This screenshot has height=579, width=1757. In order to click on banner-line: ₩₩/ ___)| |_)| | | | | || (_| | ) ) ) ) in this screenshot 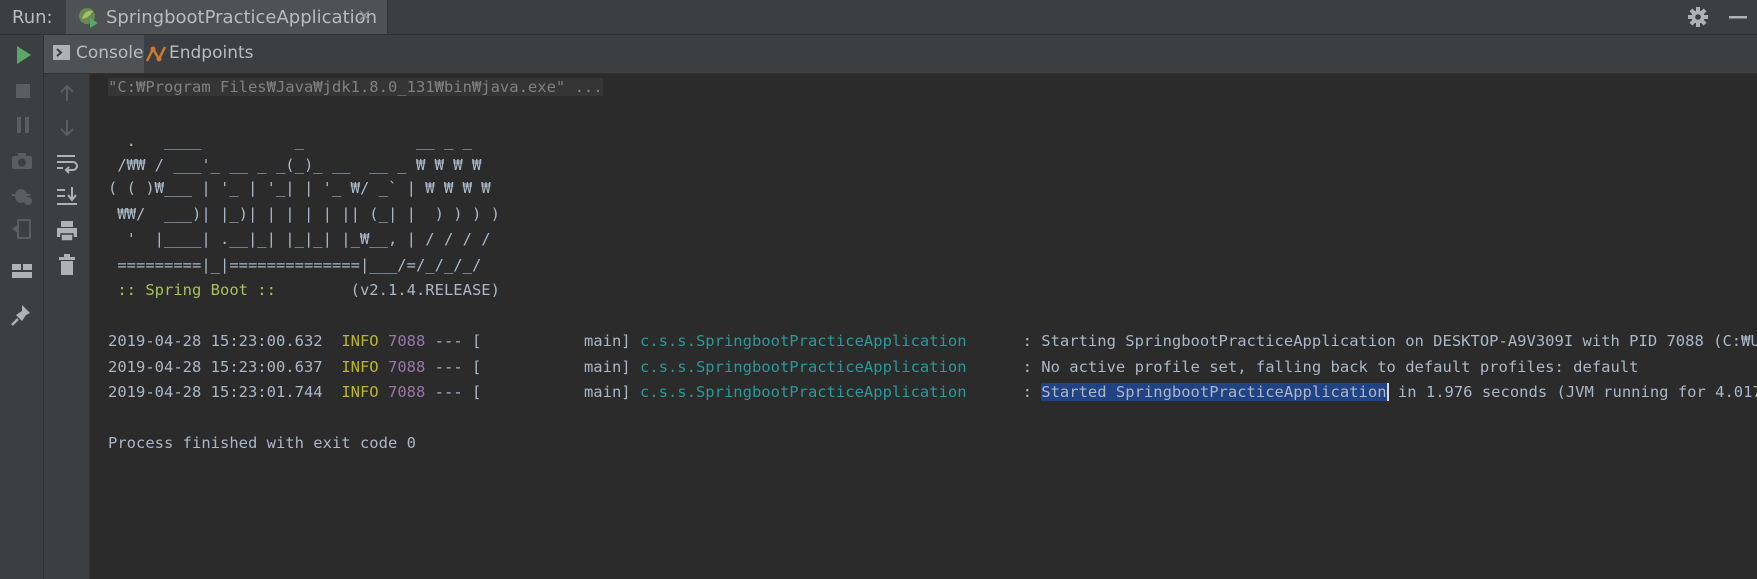, I will do `click(304, 214)`.